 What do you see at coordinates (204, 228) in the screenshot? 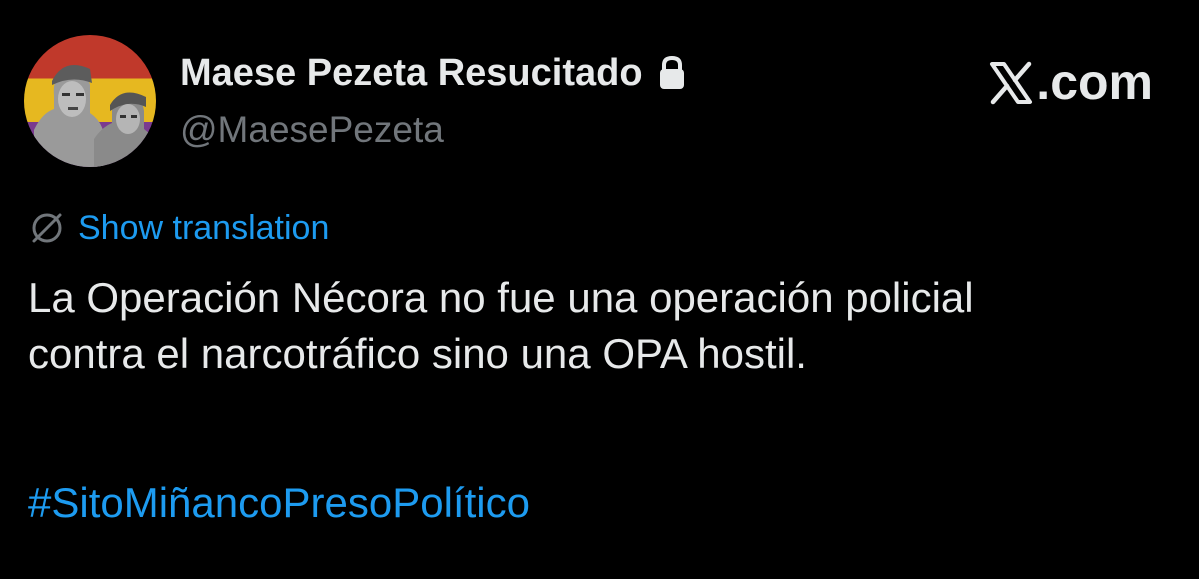
I see `show-translation-label: Show translation` at bounding box center [204, 228].